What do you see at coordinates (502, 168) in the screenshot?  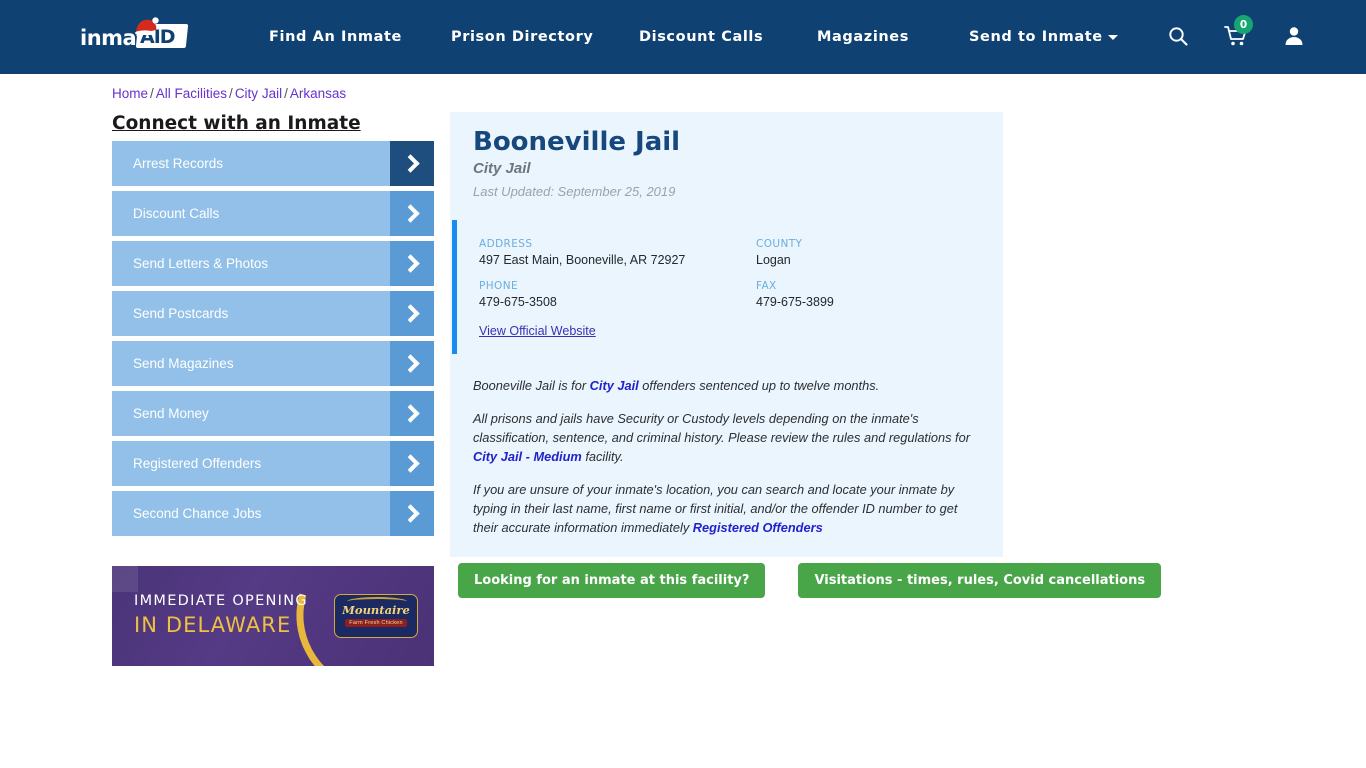 I see `facility-type: City Jail` at bounding box center [502, 168].